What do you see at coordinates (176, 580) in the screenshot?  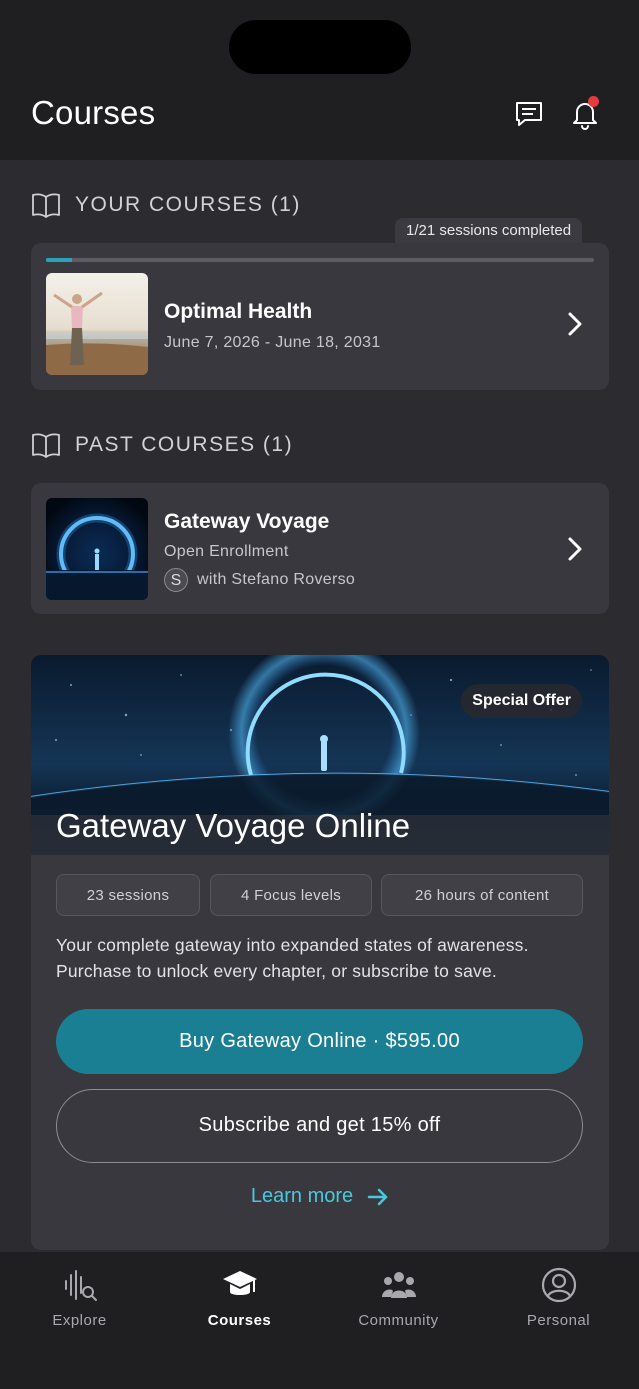 I see `instructor-avatar: S` at bounding box center [176, 580].